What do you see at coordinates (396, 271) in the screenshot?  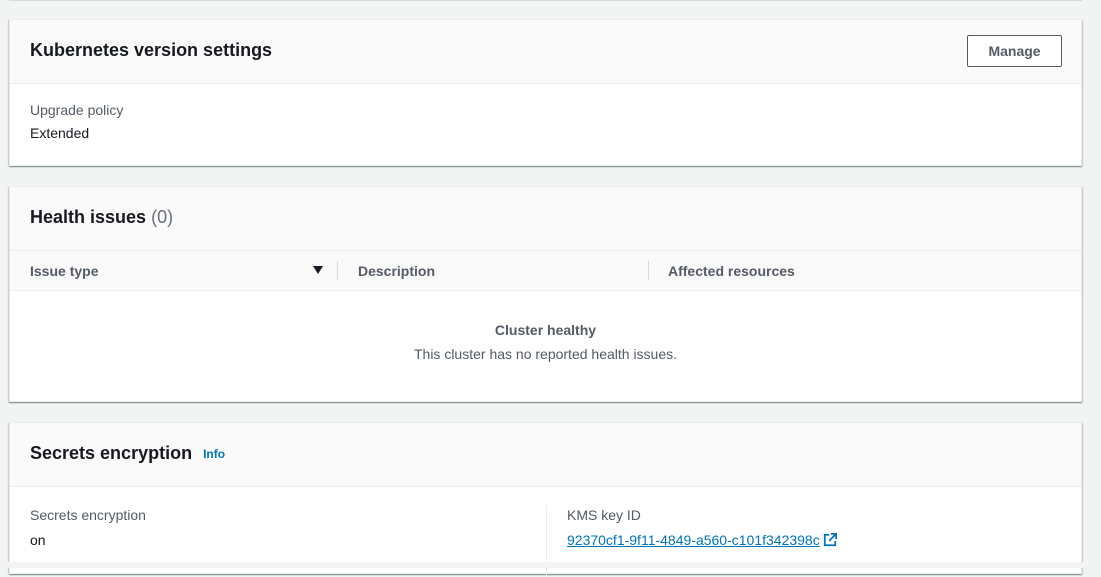 I see `column-header-description: Description` at bounding box center [396, 271].